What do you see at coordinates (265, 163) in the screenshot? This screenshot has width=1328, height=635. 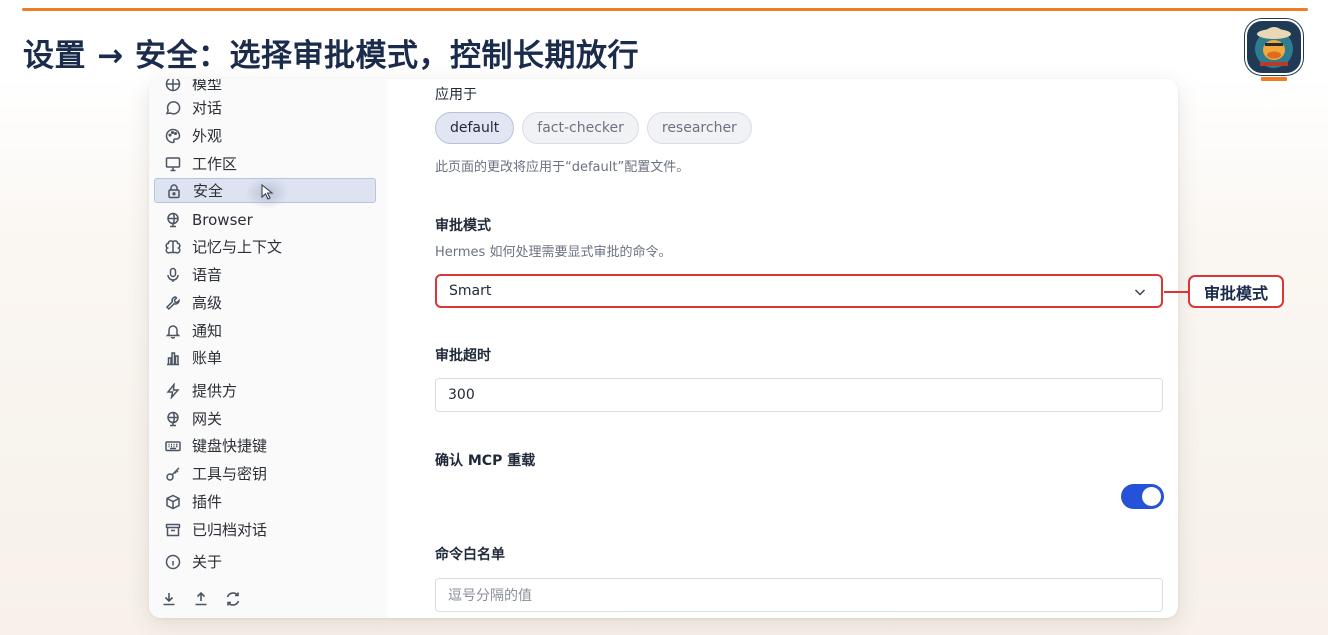 I see `sidebar-item-workspace: 工作区` at bounding box center [265, 163].